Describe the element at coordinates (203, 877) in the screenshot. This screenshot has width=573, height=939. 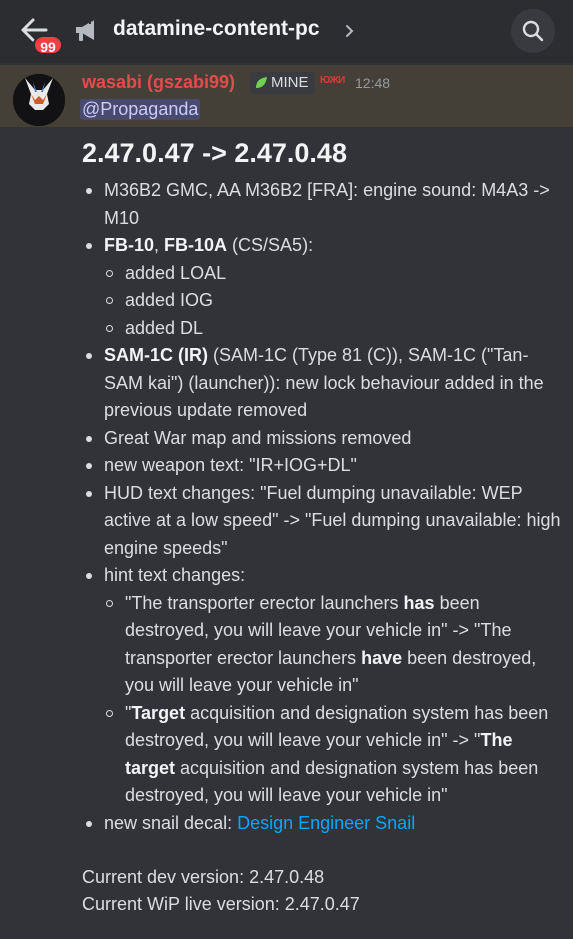
I see `dev-version: Current dev version: 2.47.0.48` at that location.